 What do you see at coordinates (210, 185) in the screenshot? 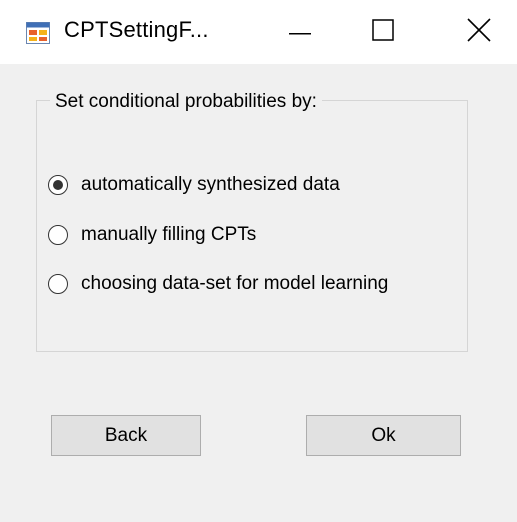
I see `option-label: automatically synthesized data` at bounding box center [210, 185].